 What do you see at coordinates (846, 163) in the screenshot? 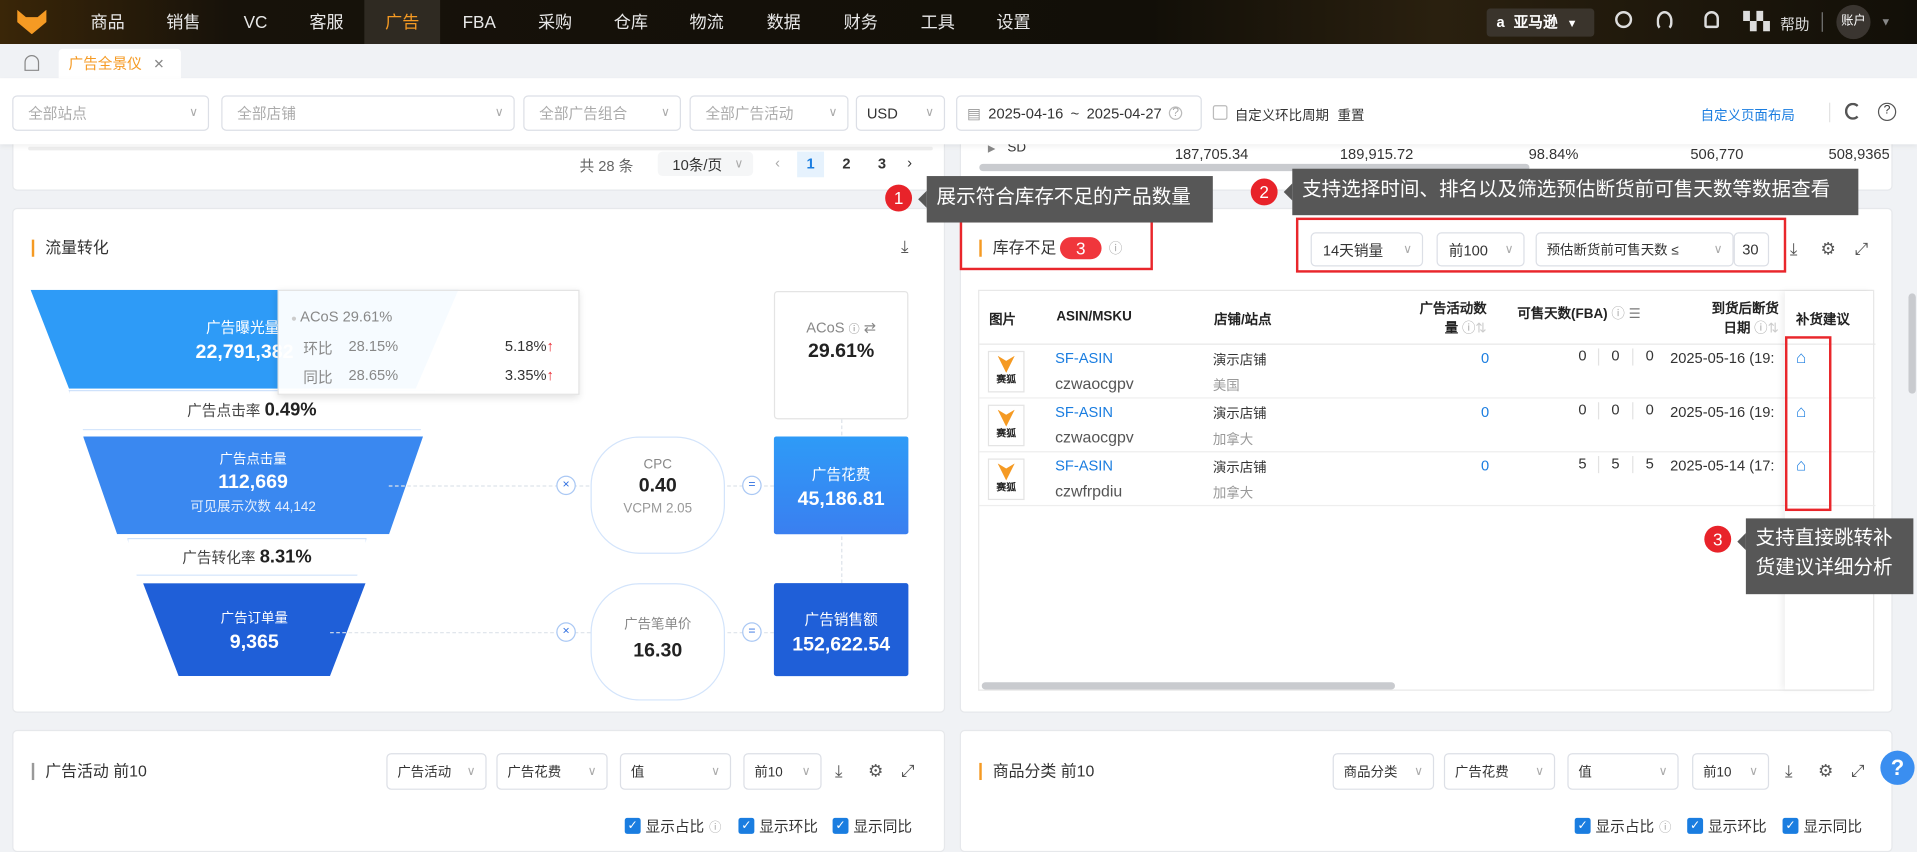
I see `page-2: 2` at bounding box center [846, 163].